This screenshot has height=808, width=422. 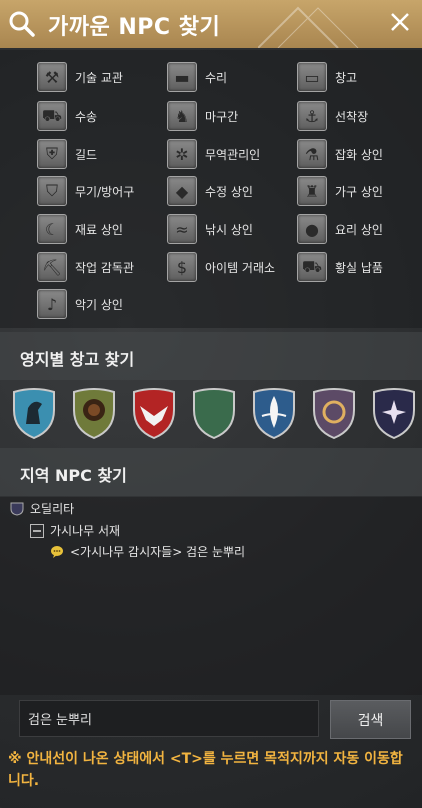 I want to click on tools-icon: ⚒, so click(x=52, y=77).